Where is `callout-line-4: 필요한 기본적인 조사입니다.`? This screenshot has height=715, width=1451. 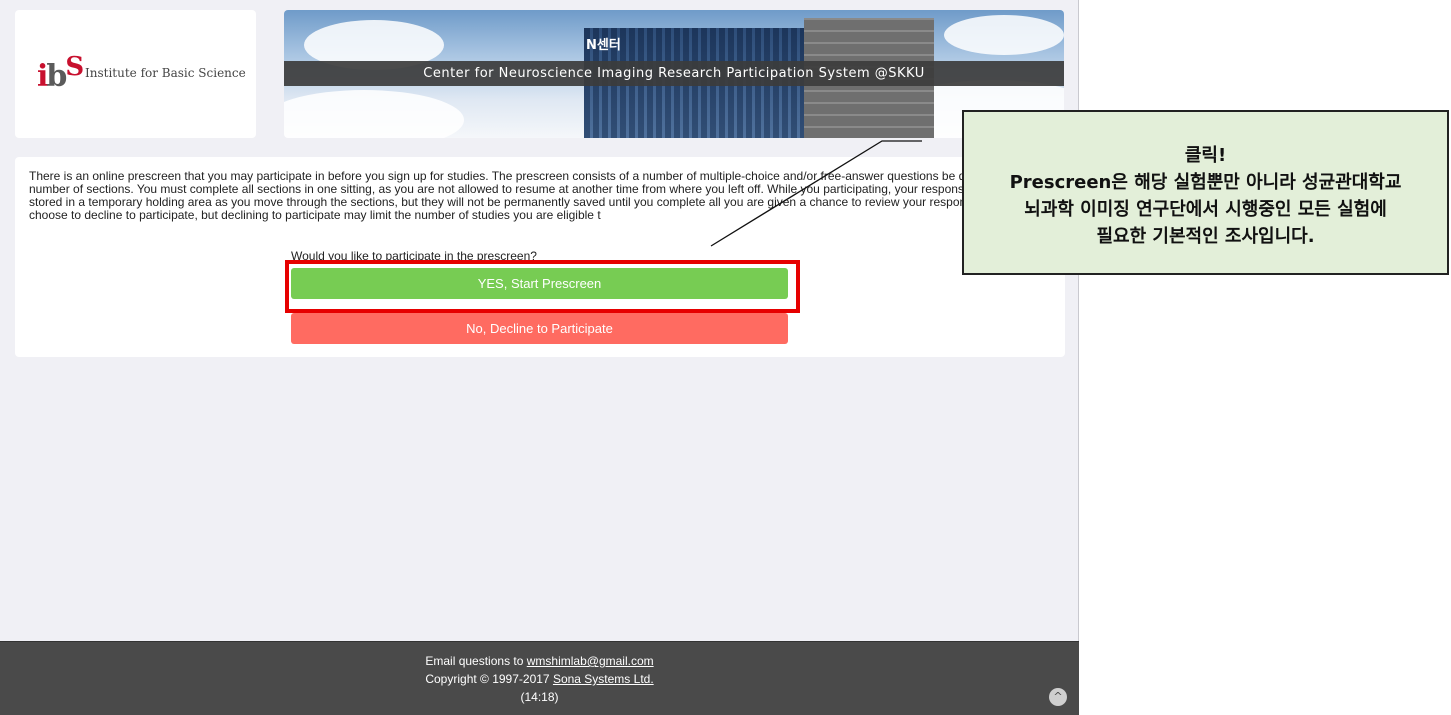 callout-line-4: 필요한 기본적인 조사입니다. is located at coordinates (1205, 236).